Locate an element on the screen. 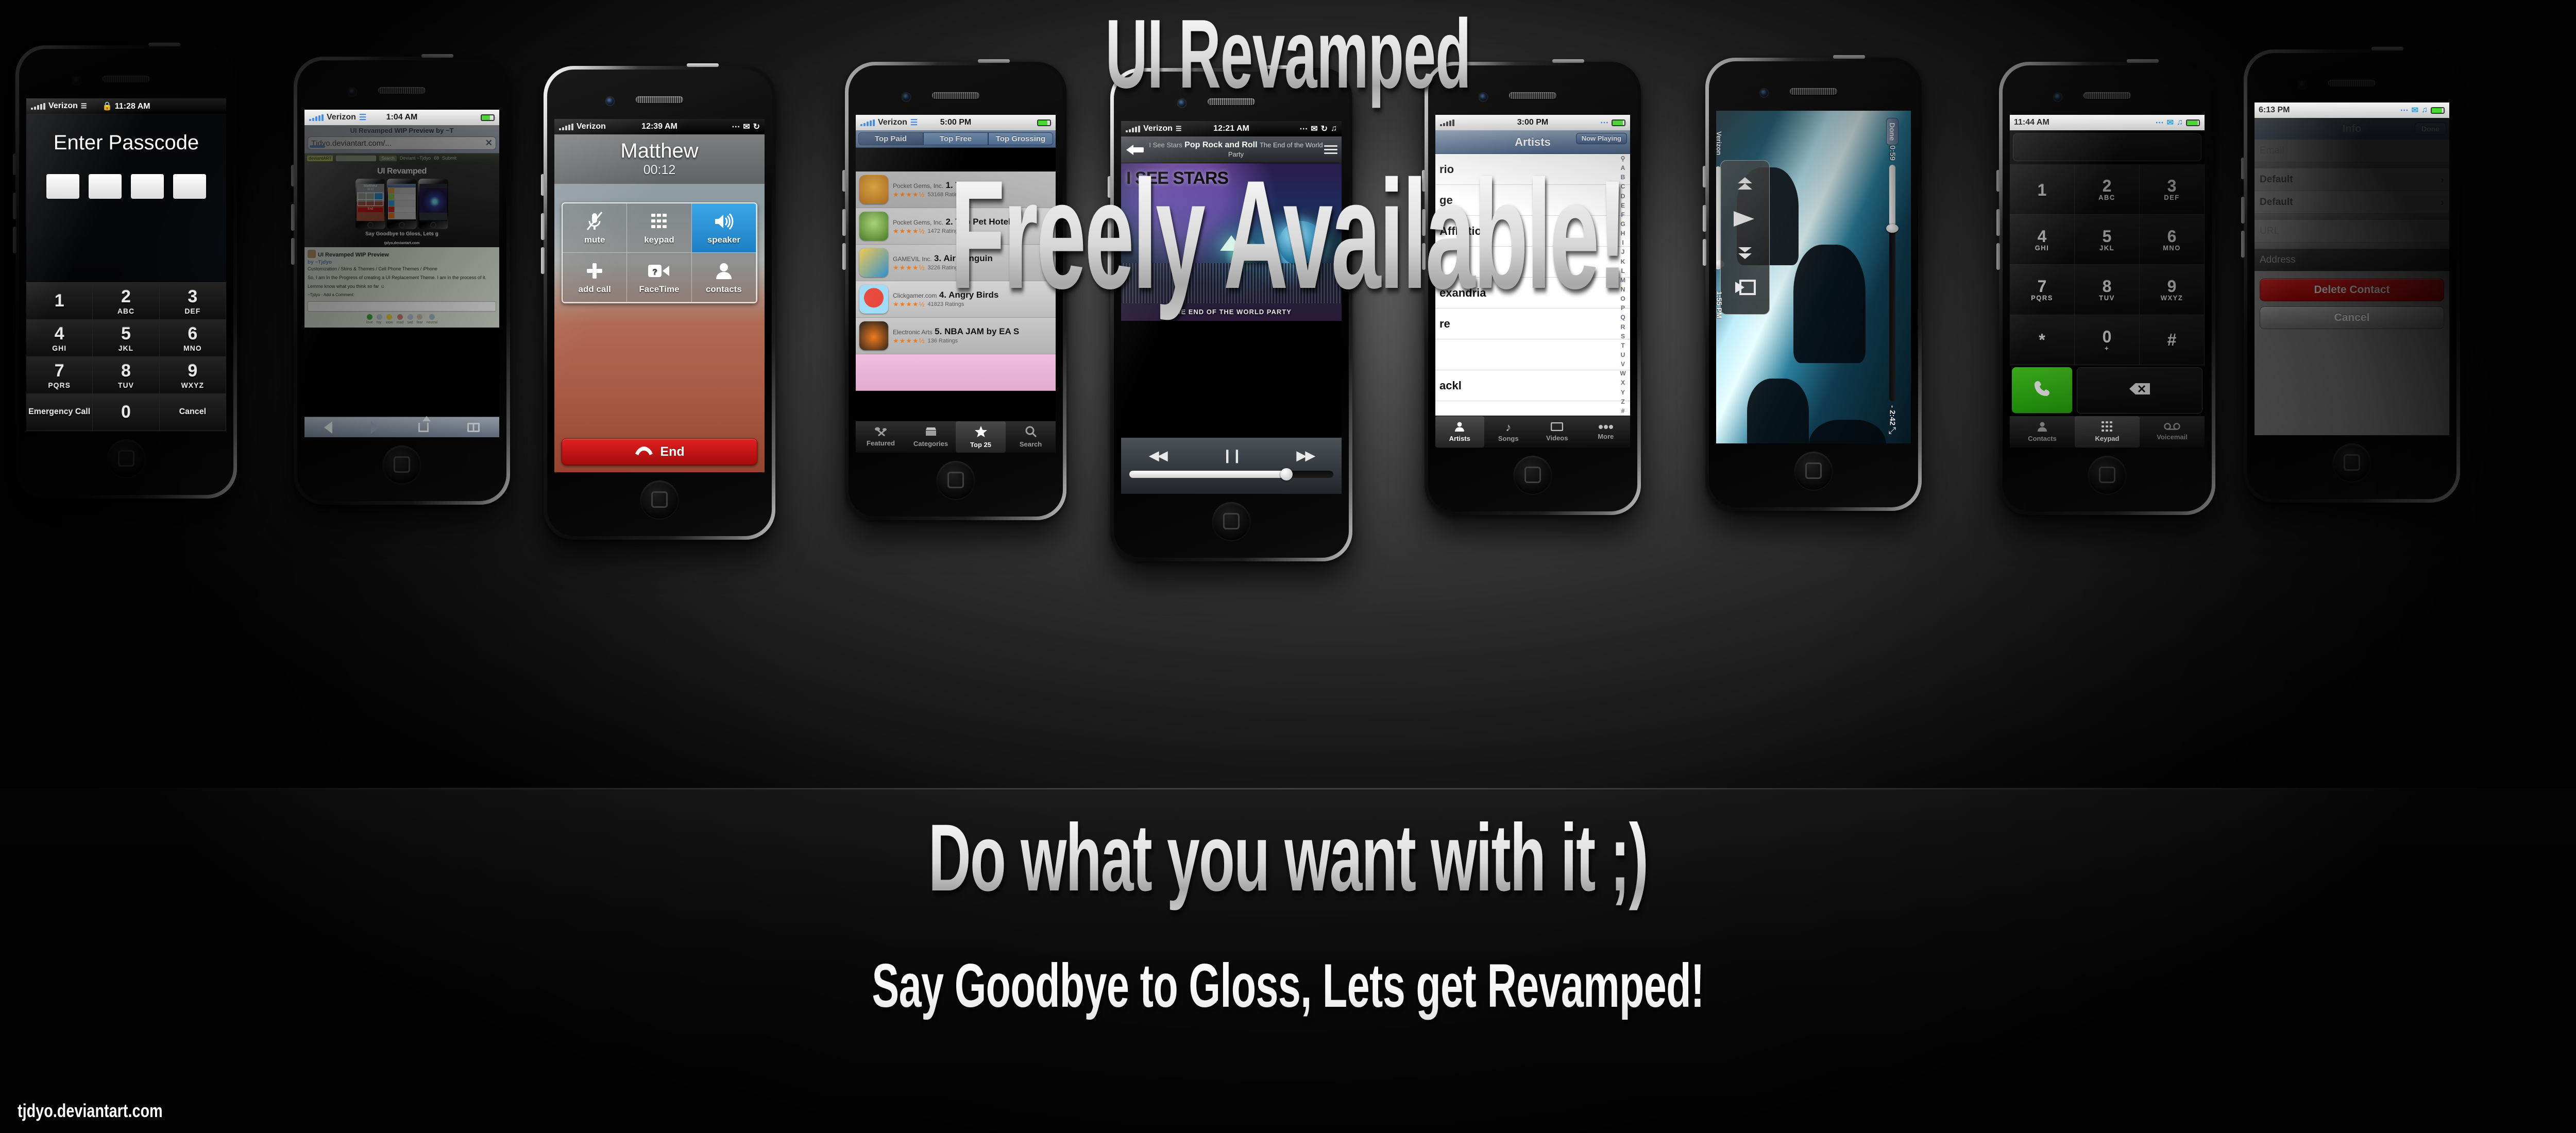  index-letter: P is located at coordinates (1623, 308).